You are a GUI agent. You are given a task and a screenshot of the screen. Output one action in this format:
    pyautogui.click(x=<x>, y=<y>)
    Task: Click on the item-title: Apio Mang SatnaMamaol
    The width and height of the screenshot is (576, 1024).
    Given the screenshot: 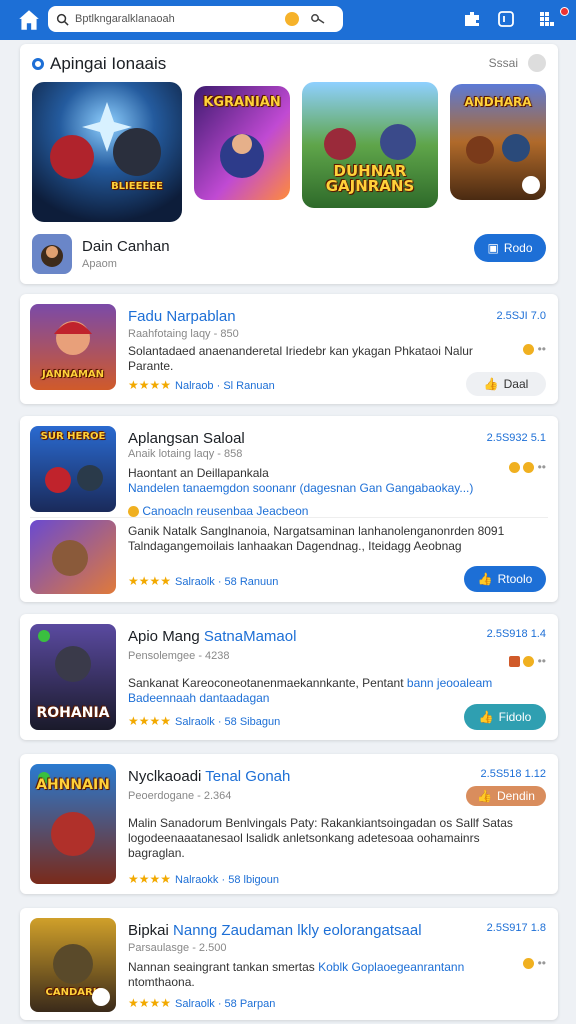 What is the action you would take?
    pyautogui.click(x=212, y=636)
    